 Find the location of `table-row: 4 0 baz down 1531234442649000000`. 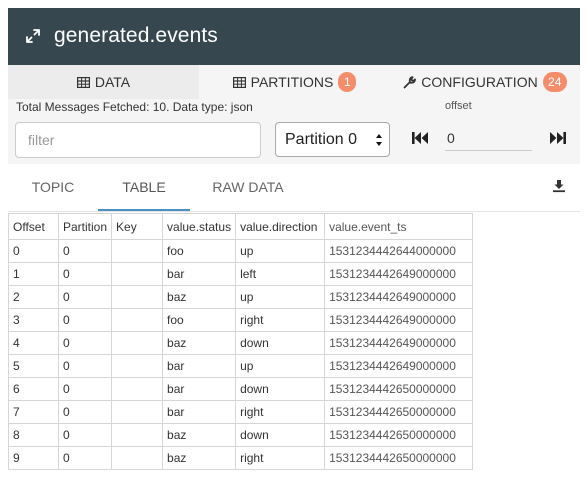

table-row: 4 0 baz down 1531234442649000000 is located at coordinates (241, 343).